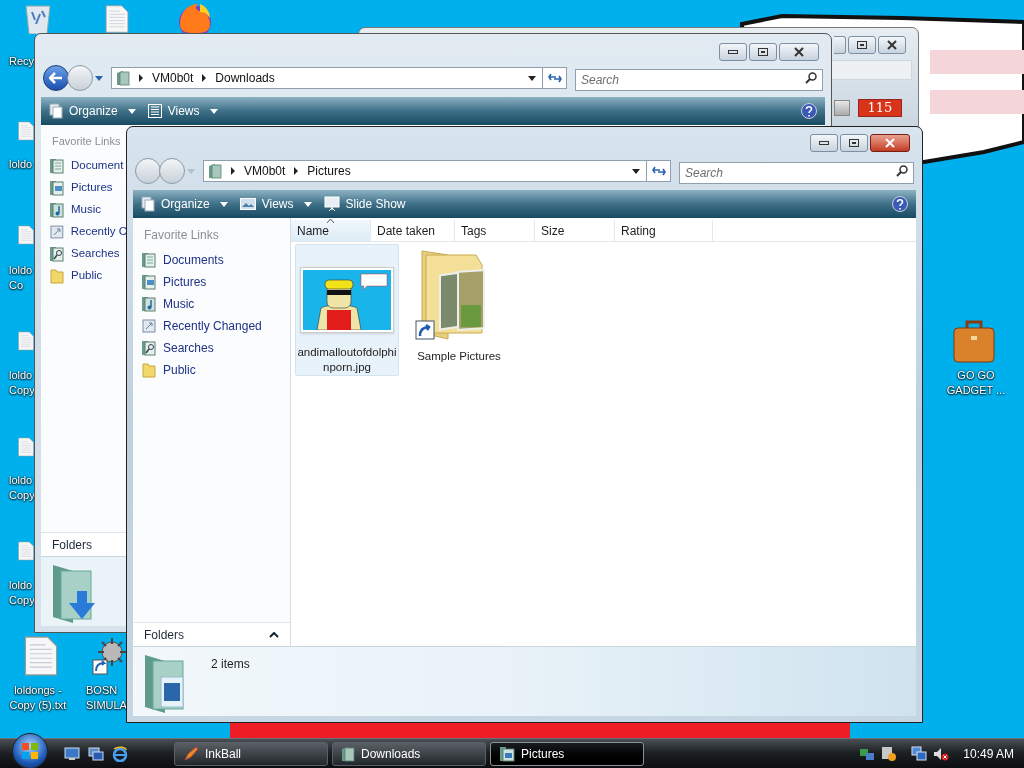  I want to click on column-header: Size, so click(575, 230).